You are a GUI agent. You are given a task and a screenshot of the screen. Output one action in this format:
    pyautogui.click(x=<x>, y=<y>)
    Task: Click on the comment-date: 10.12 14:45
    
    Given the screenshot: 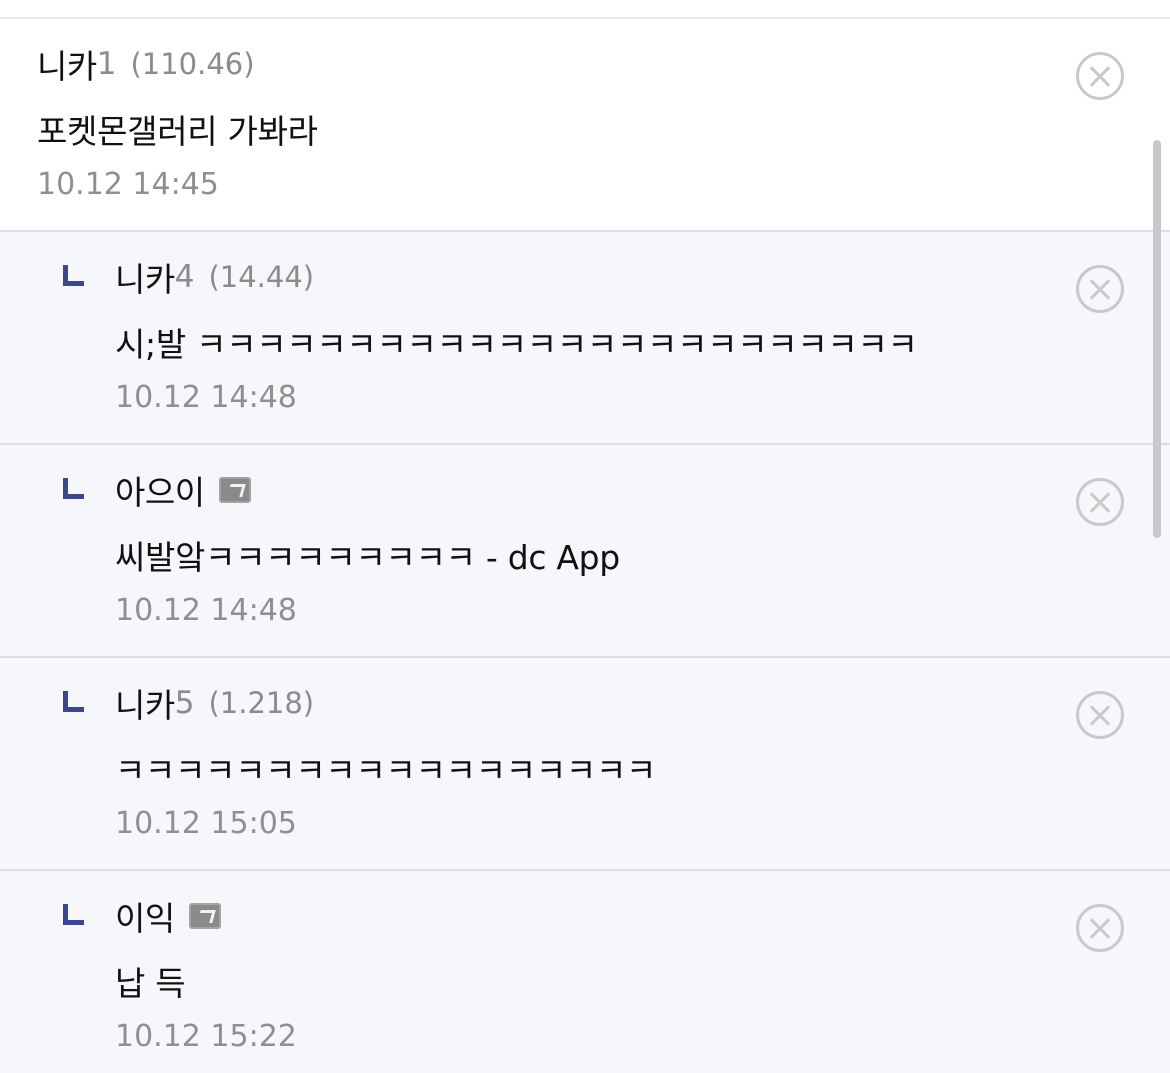 What is the action you would take?
    pyautogui.click(x=128, y=184)
    